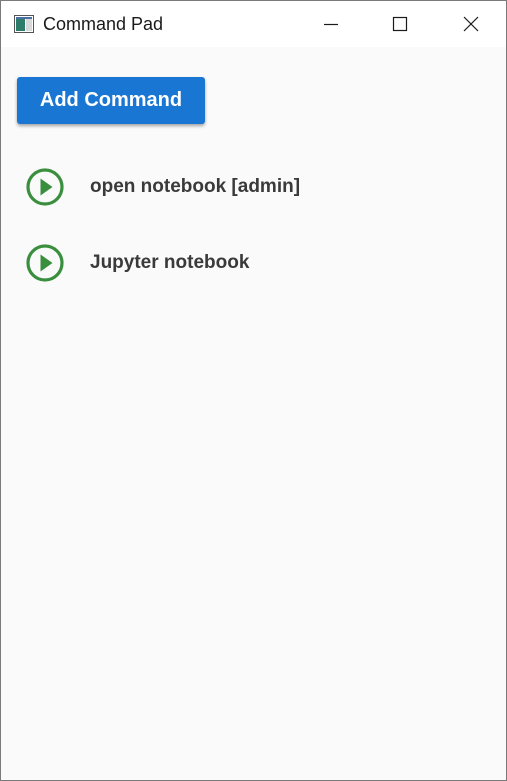  Describe the element at coordinates (111, 100) in the screenshot. I see `add-command-button: Add Command` at that location.